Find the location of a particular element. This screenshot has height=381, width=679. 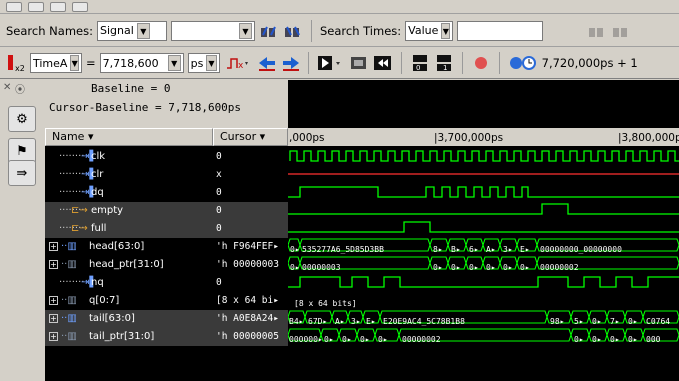

bus-value: 535277A6_5D85D3BB is located at coordinates (343, 249).